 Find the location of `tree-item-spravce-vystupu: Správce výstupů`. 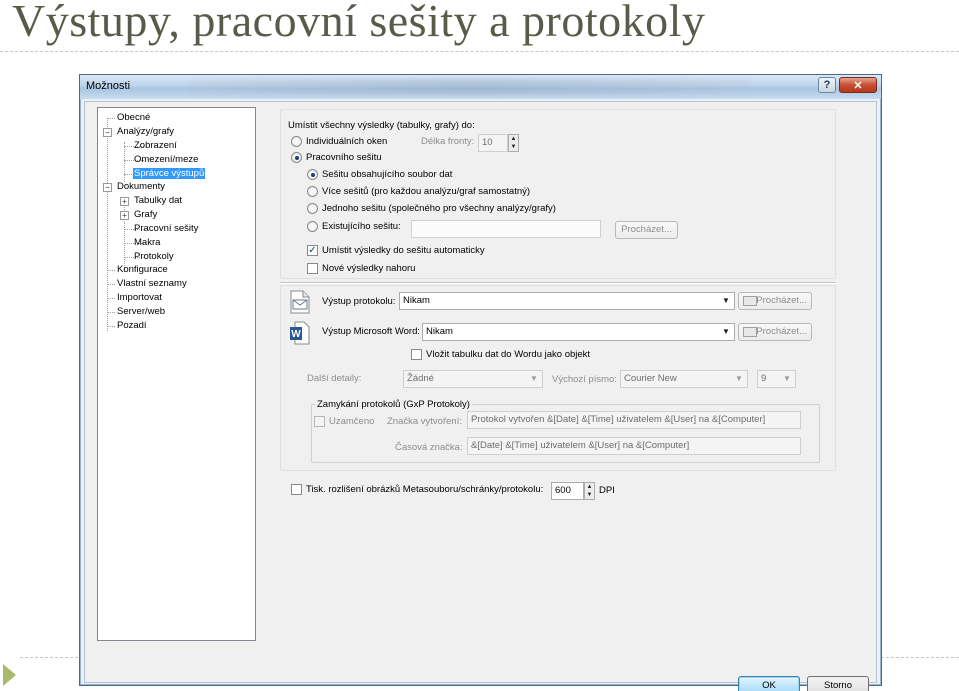

tree-item-spravce-vystupu: Správce výstupů is located at coordinates (169, 174).